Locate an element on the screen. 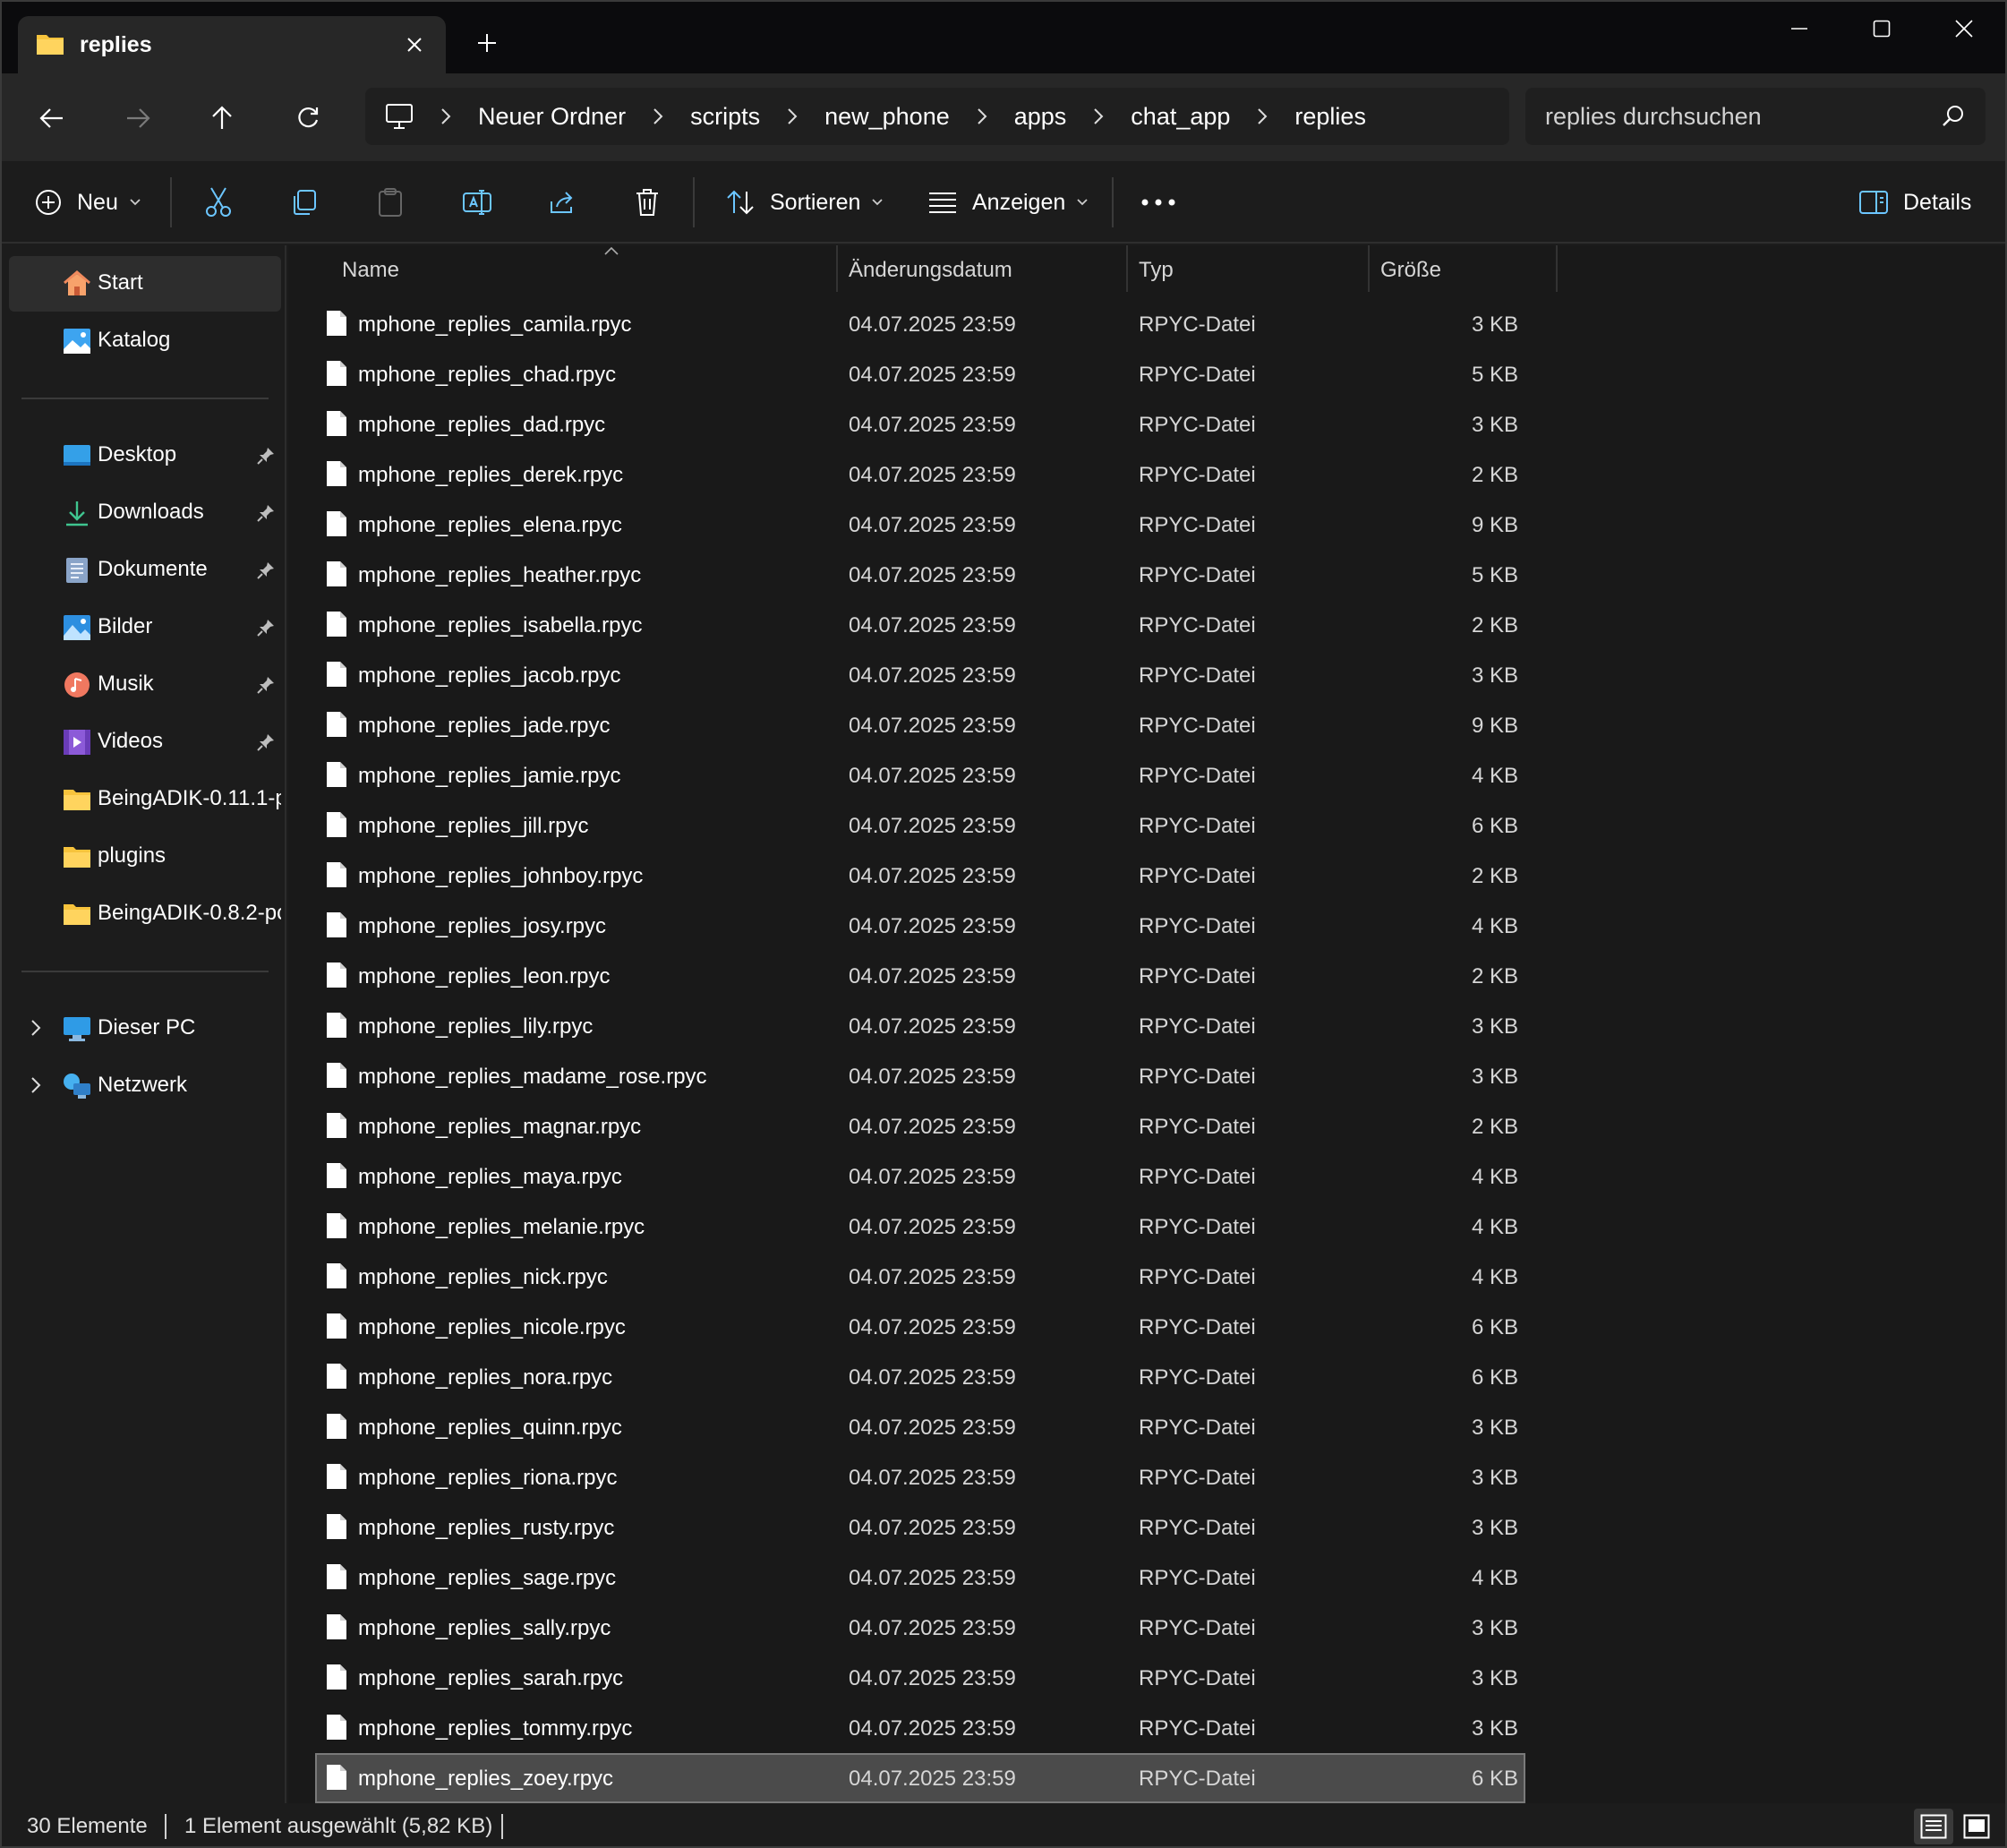 Image resolution: width=2007 pixels, height=1848 pixels. sidebar-item-folder-beingadik-082: BeingADIK-0.8.2-pc is located at coordinates (145, 914).